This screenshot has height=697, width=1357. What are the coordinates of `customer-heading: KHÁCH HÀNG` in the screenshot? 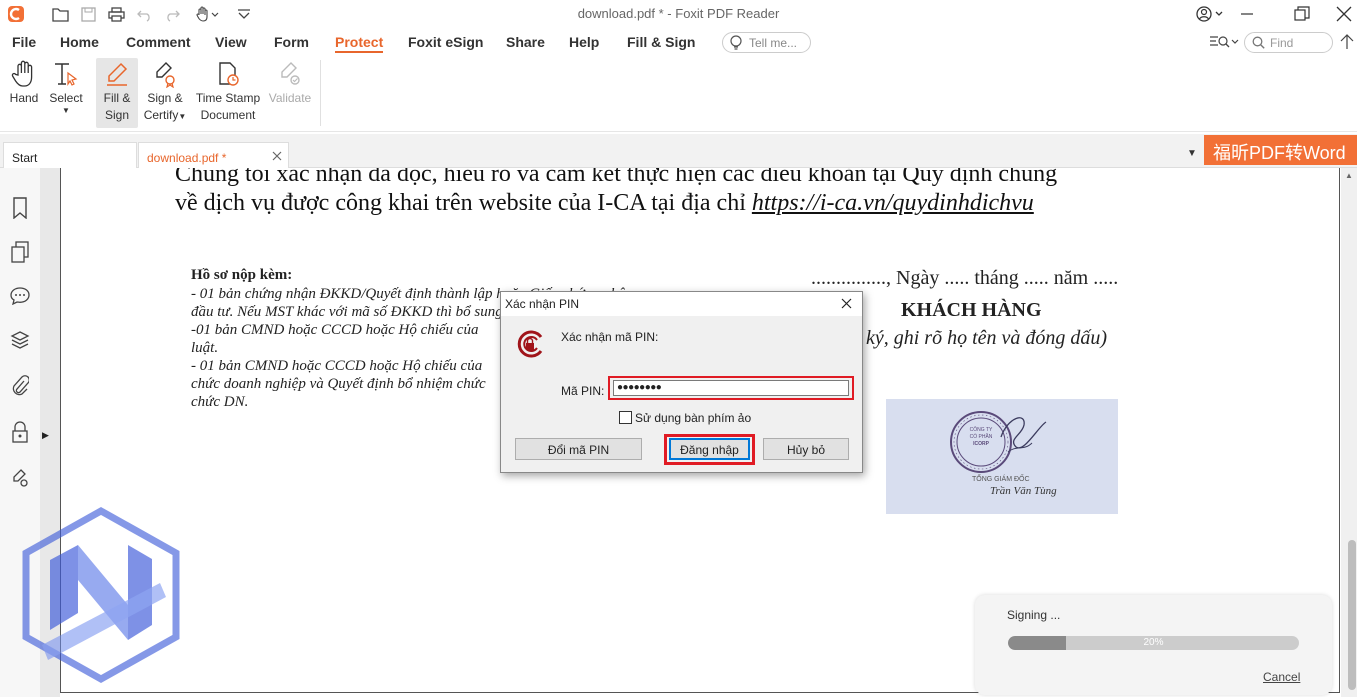 It's located at (971, 310).